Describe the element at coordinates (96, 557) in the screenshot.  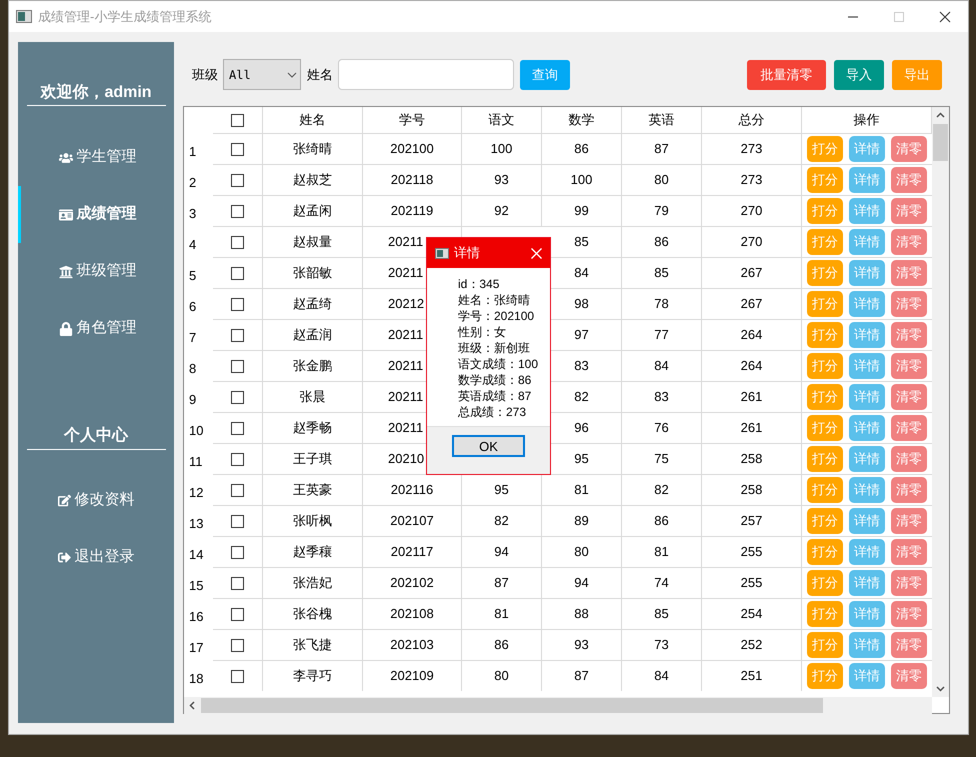
I see `sidebar-item: 退出登录` at that location.